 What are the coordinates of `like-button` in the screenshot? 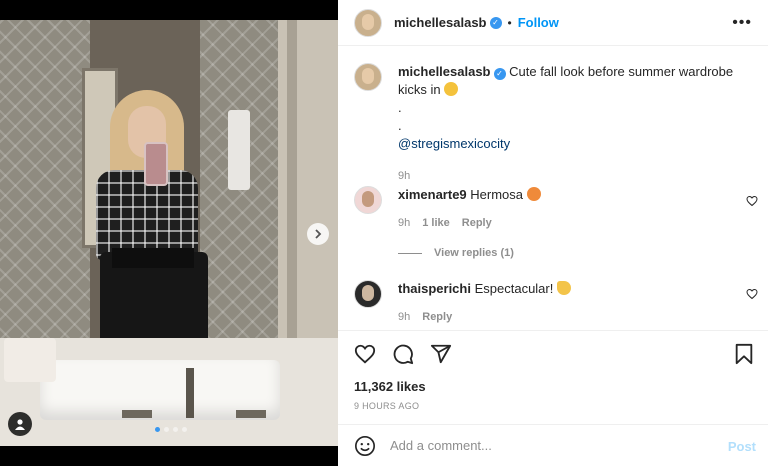 It's located at (365, 354).